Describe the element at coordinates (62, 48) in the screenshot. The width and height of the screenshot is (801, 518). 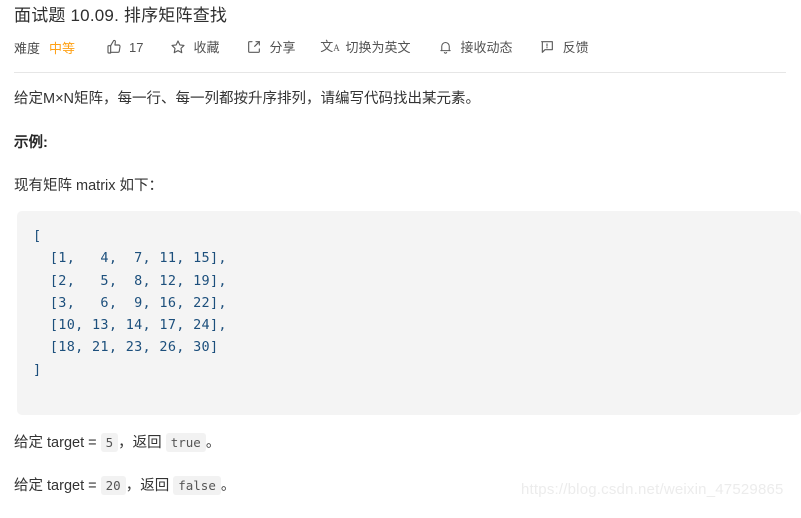
I see `difficulty-badge: 中等` at that location.